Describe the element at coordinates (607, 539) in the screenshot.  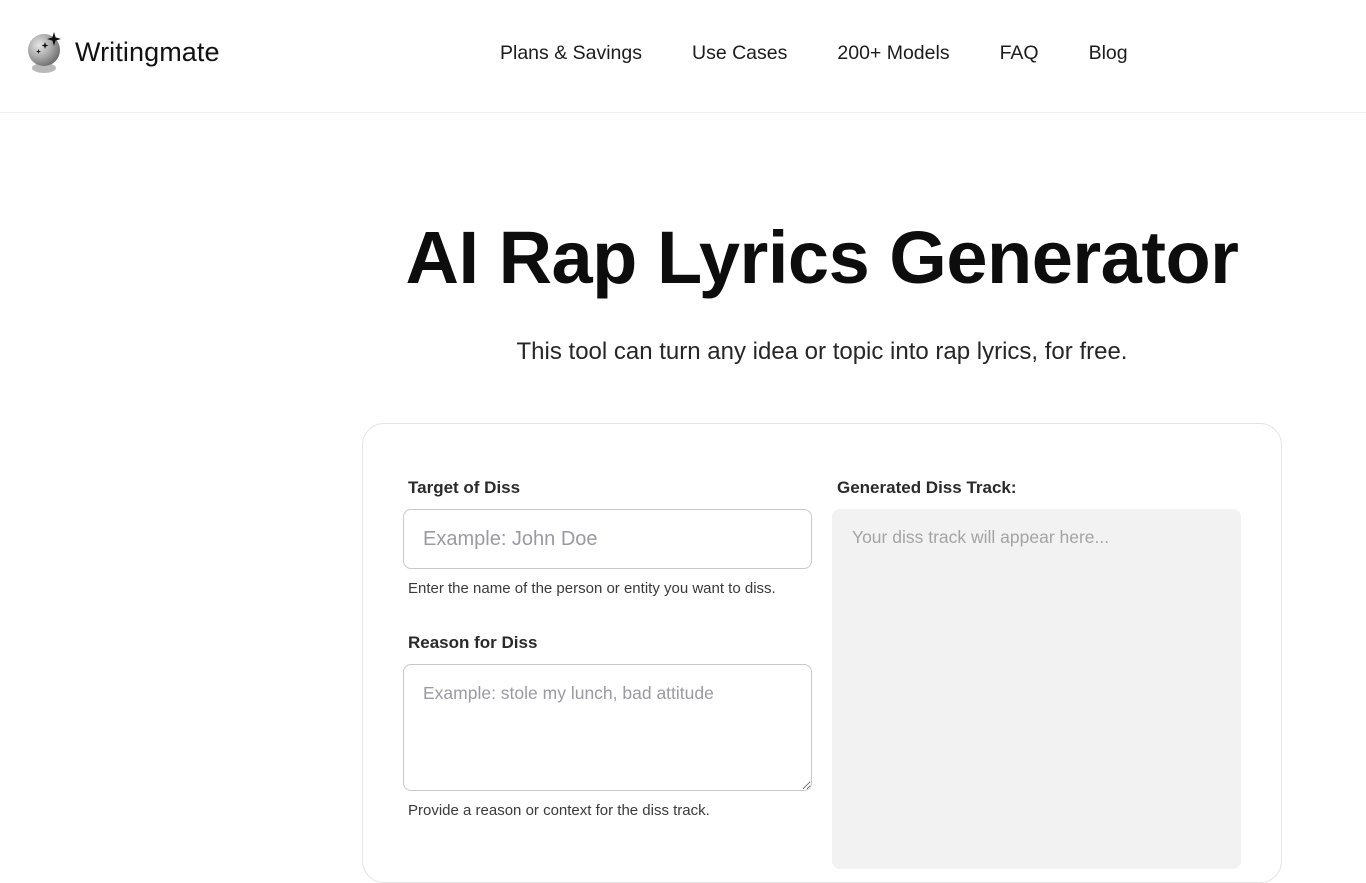
I see `target-input` at that location.